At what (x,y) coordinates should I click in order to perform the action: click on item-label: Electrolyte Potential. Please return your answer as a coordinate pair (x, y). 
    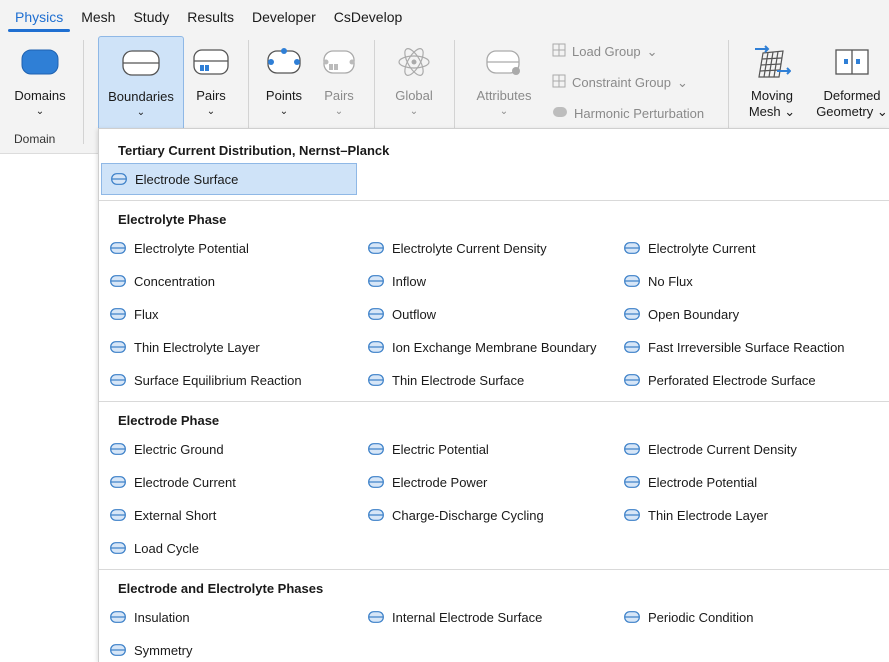
    Looking at the image, I should click on (191, 248).